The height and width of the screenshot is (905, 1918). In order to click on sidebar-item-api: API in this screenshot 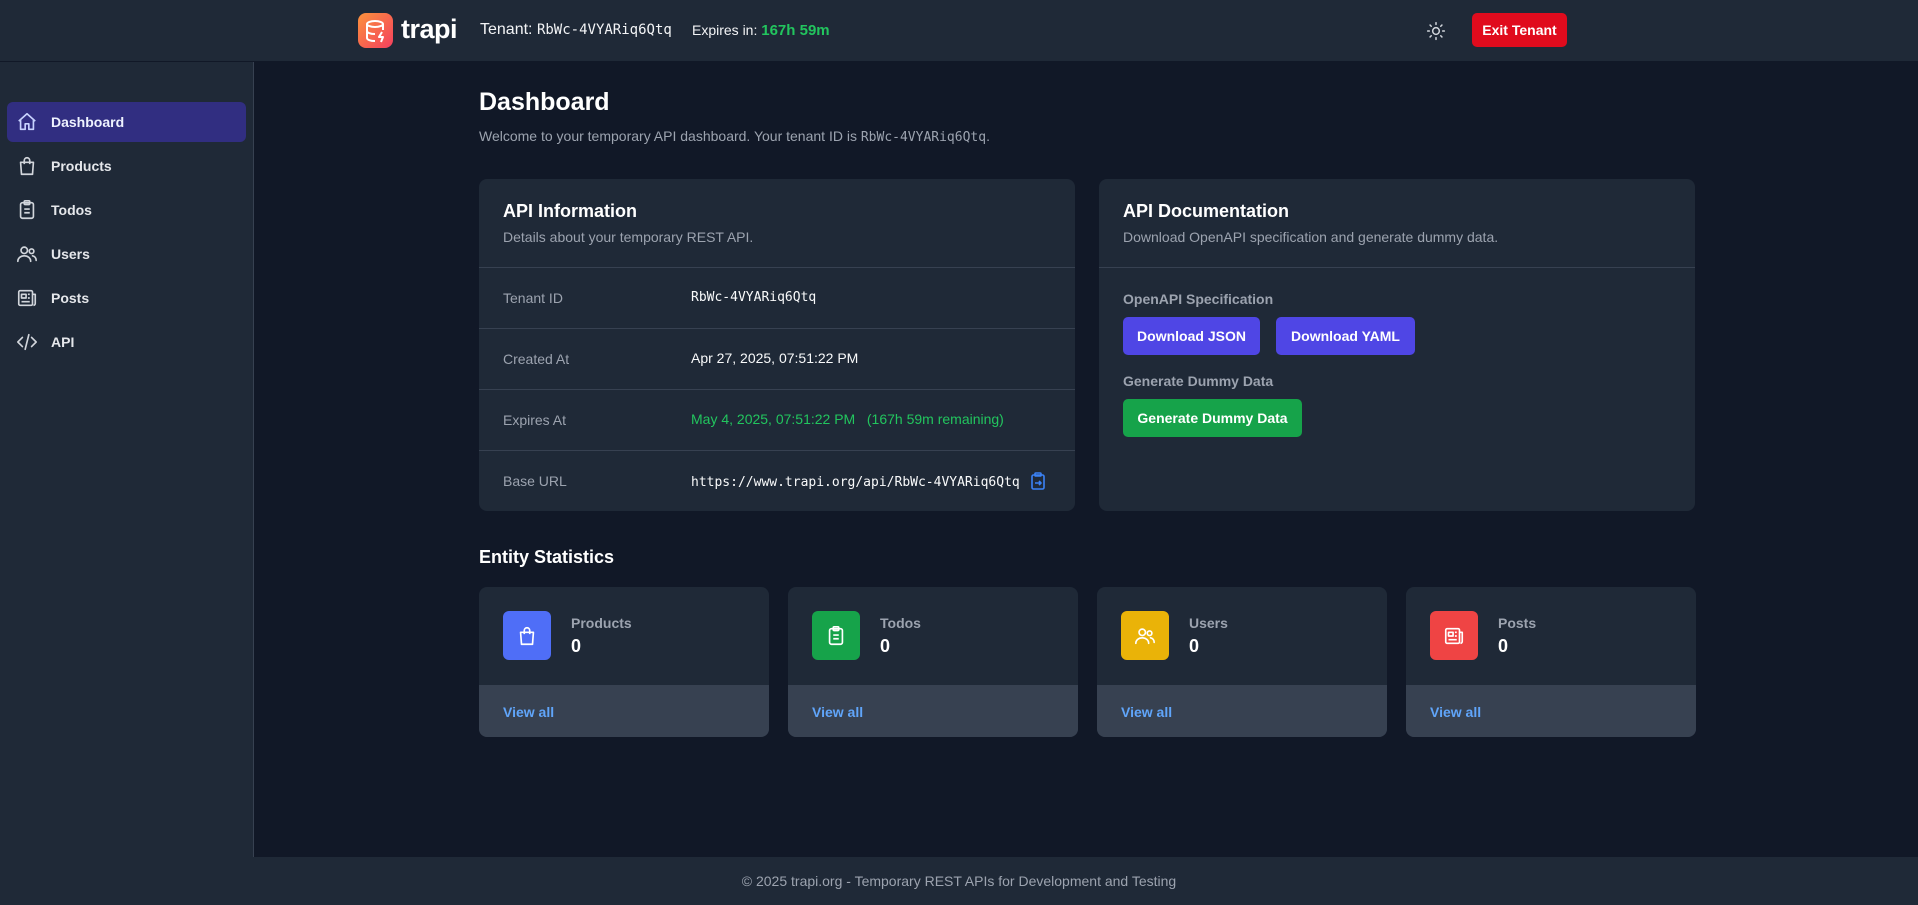, I will do `click(126, 342)`.